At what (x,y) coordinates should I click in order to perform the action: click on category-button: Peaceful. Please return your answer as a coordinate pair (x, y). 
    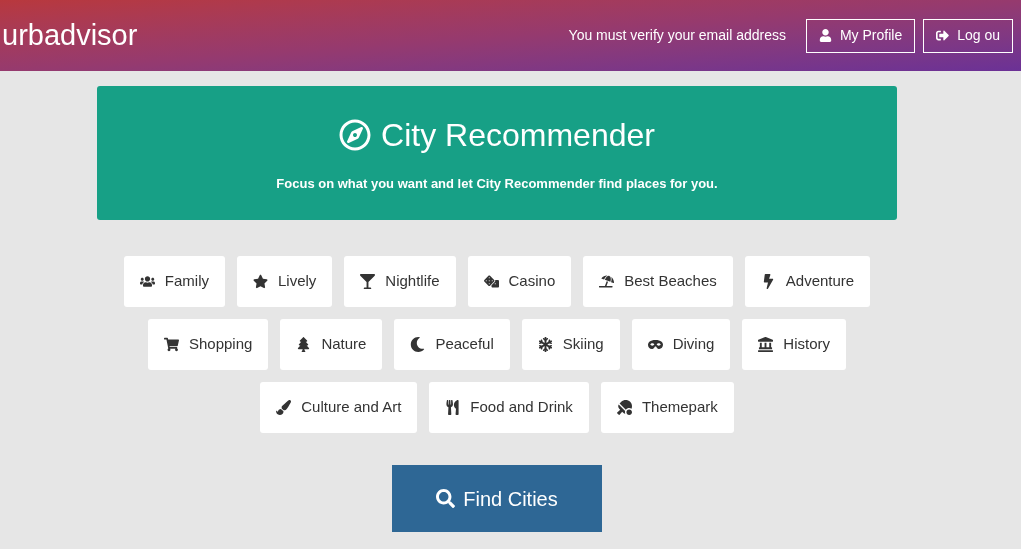
    Looking at the image, I should click on (452, 344).